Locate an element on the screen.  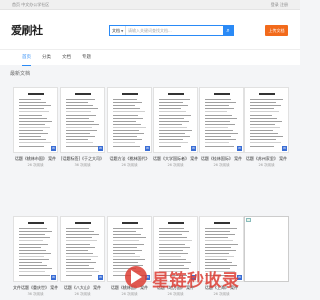
doc-title: 文件话题《重庆世》 案件 is located at coordinates (35, 288).